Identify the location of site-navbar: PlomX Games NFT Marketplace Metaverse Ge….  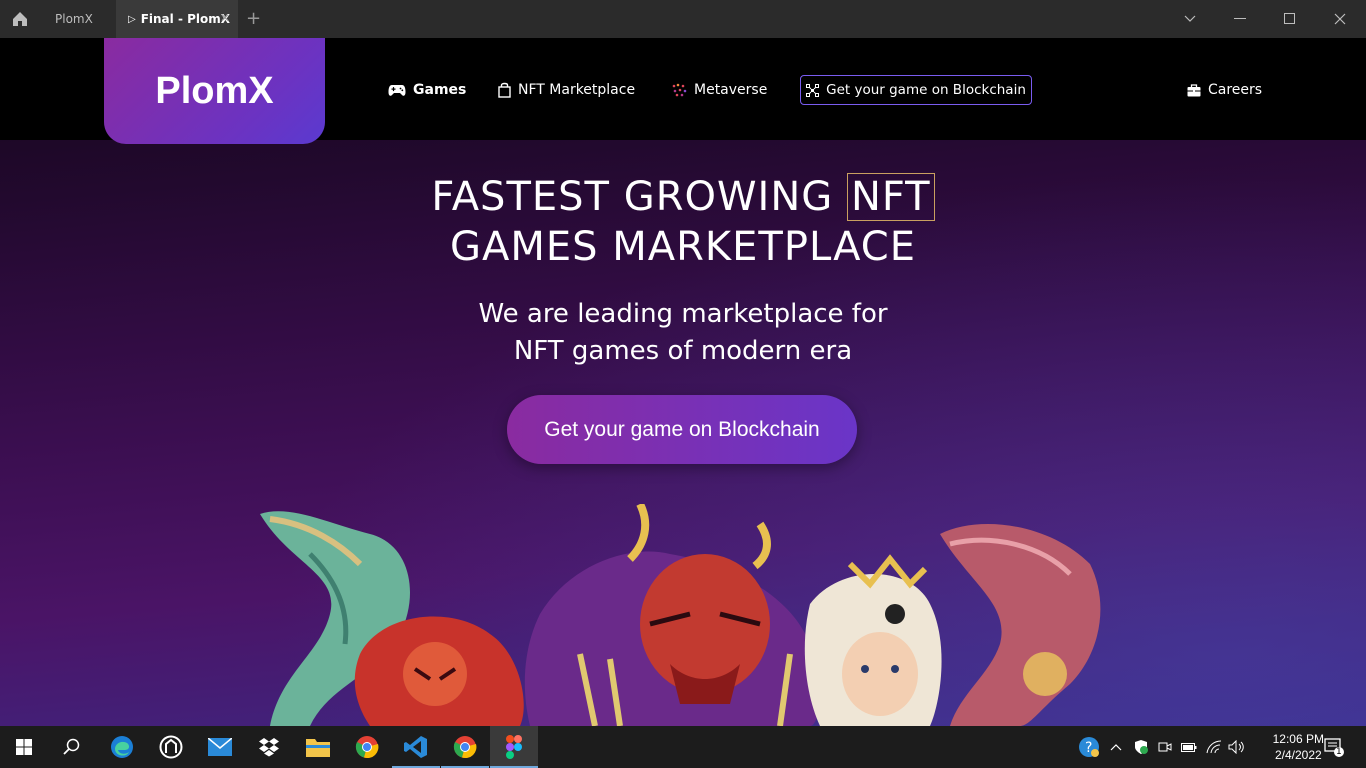
(683, 91).